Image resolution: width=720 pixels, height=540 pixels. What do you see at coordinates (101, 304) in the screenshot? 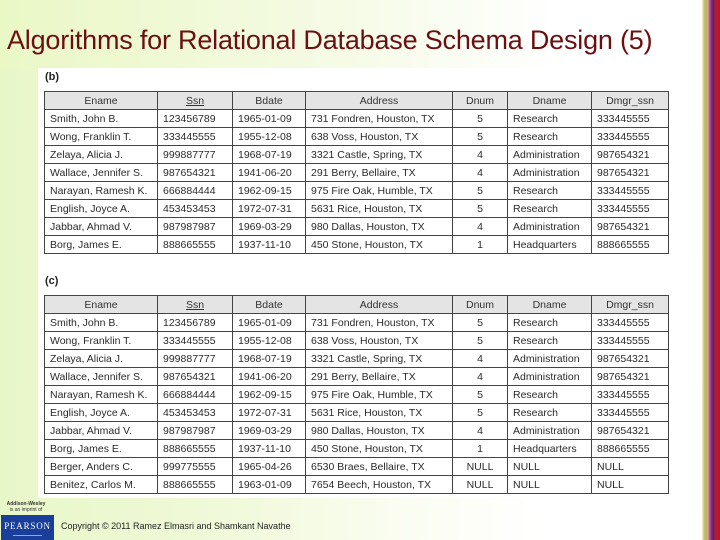
I see `column-header-label: Ename` at bounding box center [101, 304].